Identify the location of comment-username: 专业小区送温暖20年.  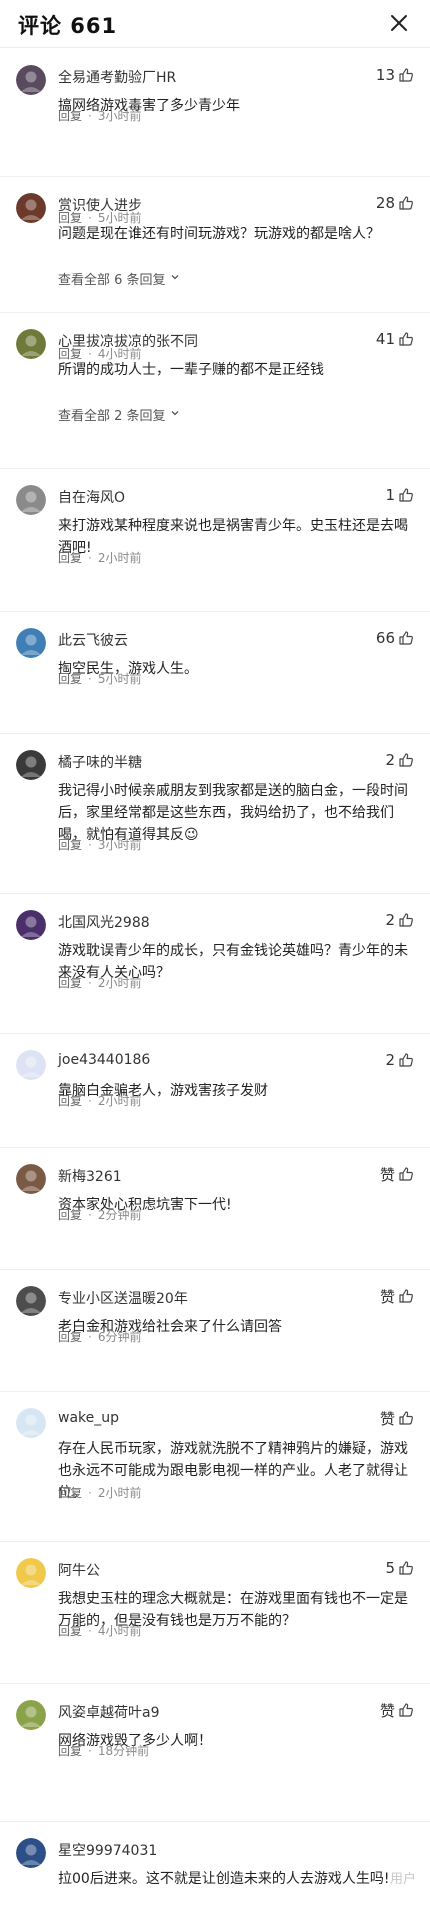
(123, 1298).